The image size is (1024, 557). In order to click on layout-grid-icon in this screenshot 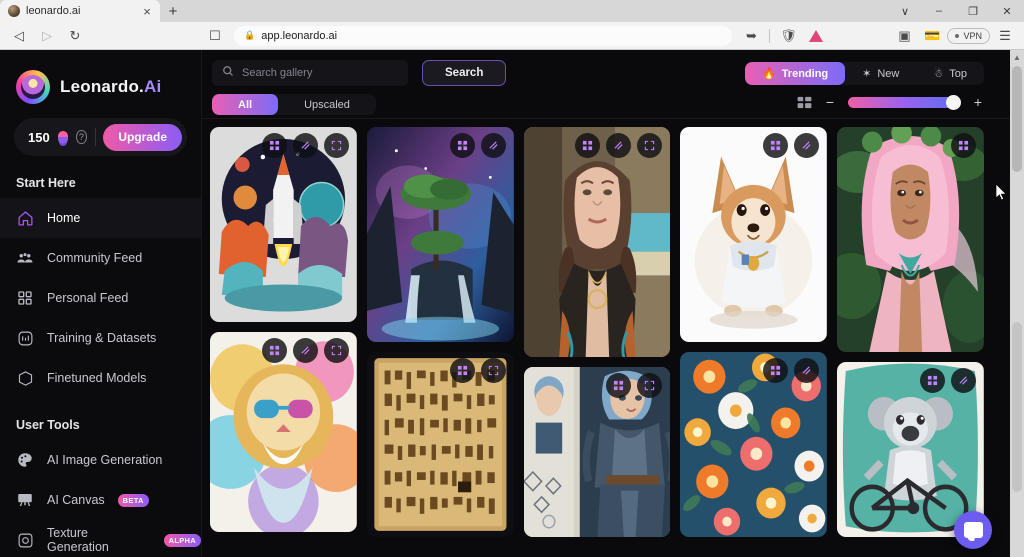, I will do `click(804, 102)`.